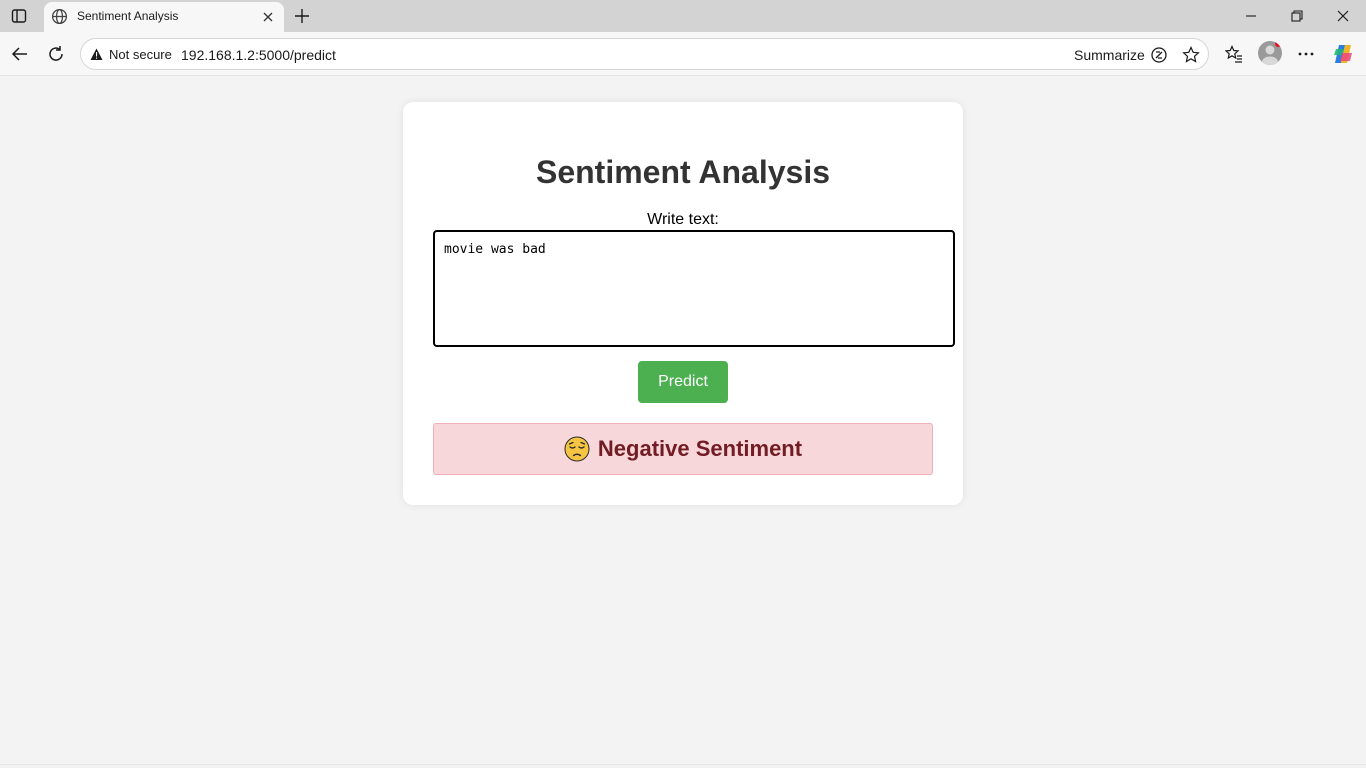 The width and height of the screenshot is (1366, 768). What do you see at coordinates (1306, 54) in the screenshot?
I see `more-options-icon` at bounding box center [1306, 54].